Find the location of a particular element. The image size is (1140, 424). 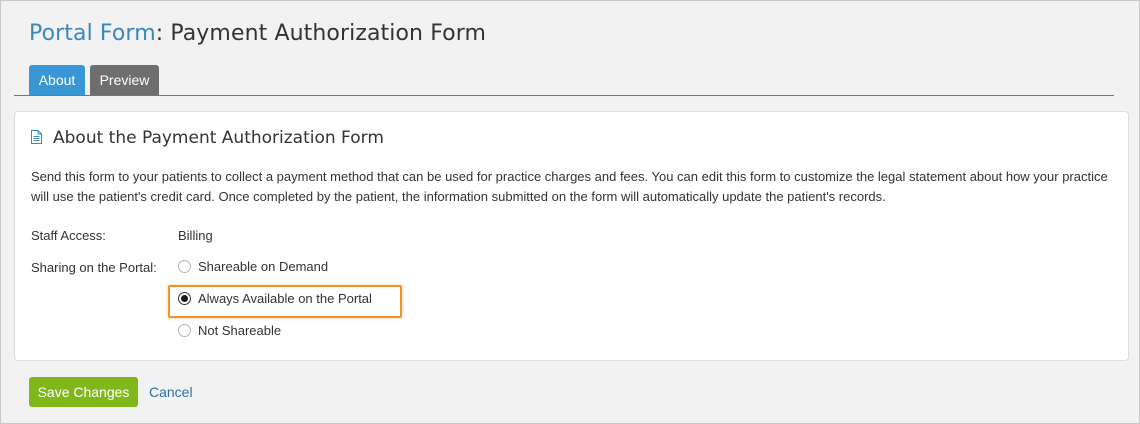

radio-label: Not Shareable is located at coordinates (240, 330).